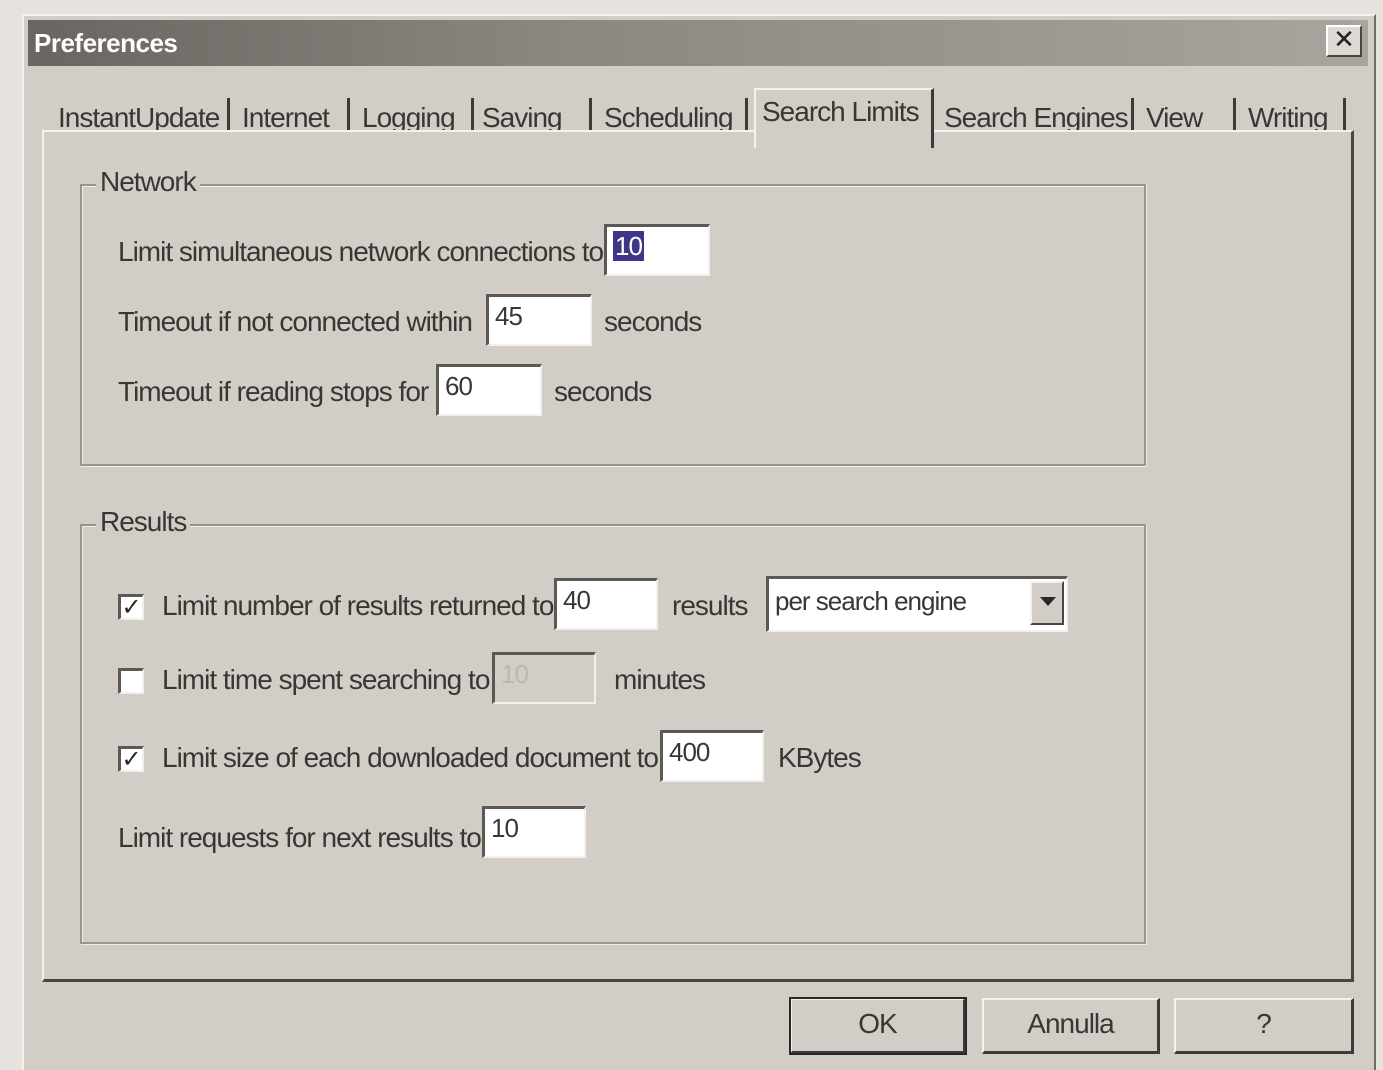 This screenshot has height=1070, width=1383. I want to click on next-results-label: Limit requests for next results to, so click(300, 837).